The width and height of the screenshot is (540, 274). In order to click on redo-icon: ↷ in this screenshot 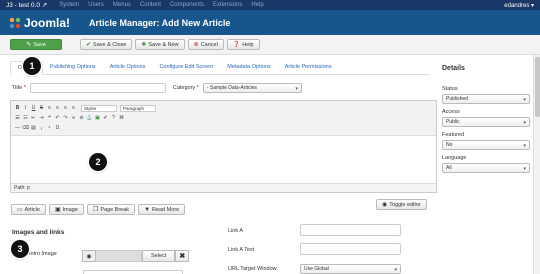, I will do `click(65, 118)`.